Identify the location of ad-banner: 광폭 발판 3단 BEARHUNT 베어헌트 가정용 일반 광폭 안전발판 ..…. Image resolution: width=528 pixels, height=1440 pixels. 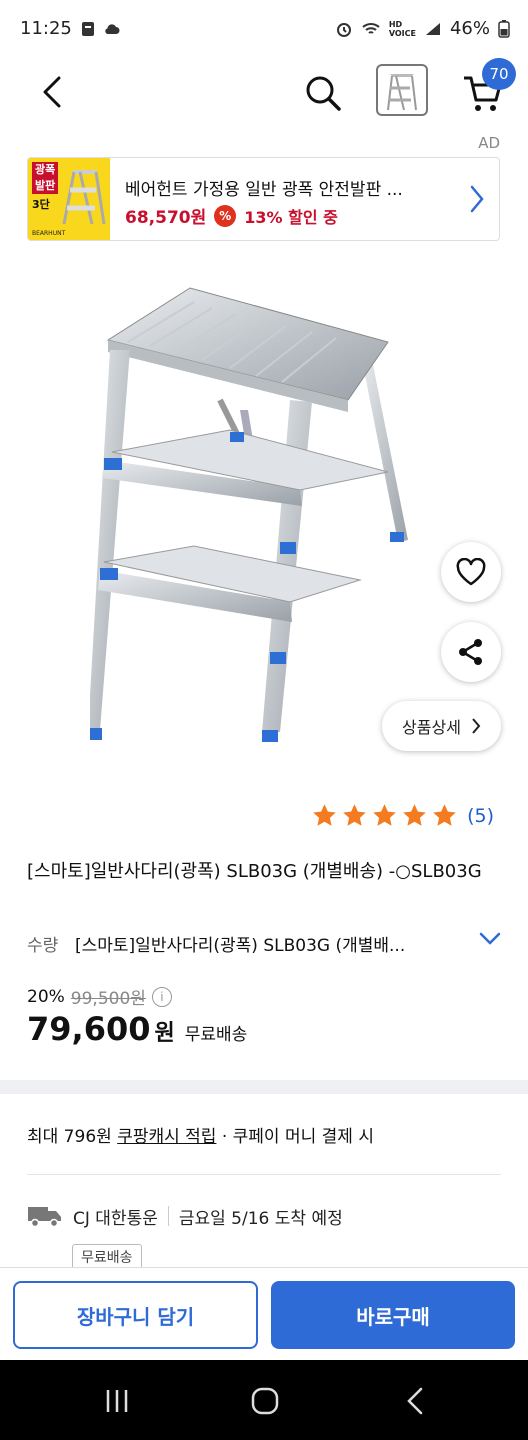
(263, 199).